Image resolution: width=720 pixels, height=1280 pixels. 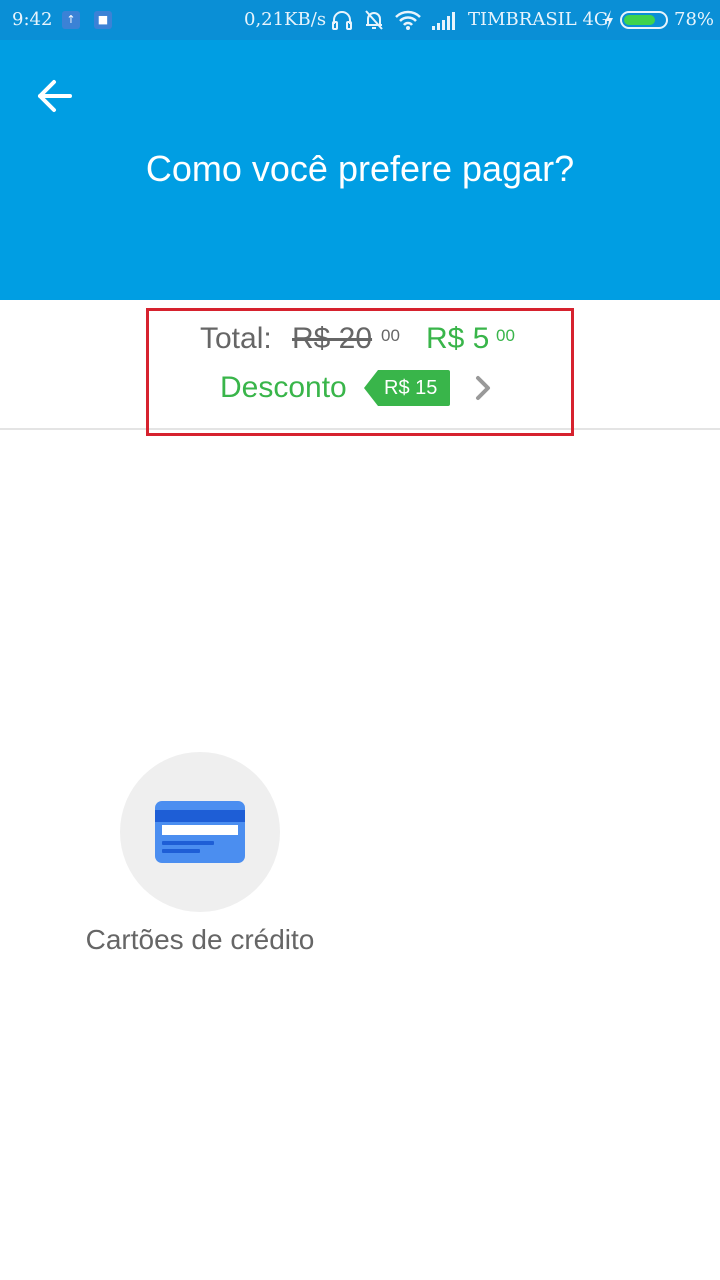 What do you see at coordinates (407, 388) in the screenshot?
I see `discount-tag: R$ 15` at bounding box center [407, 388].